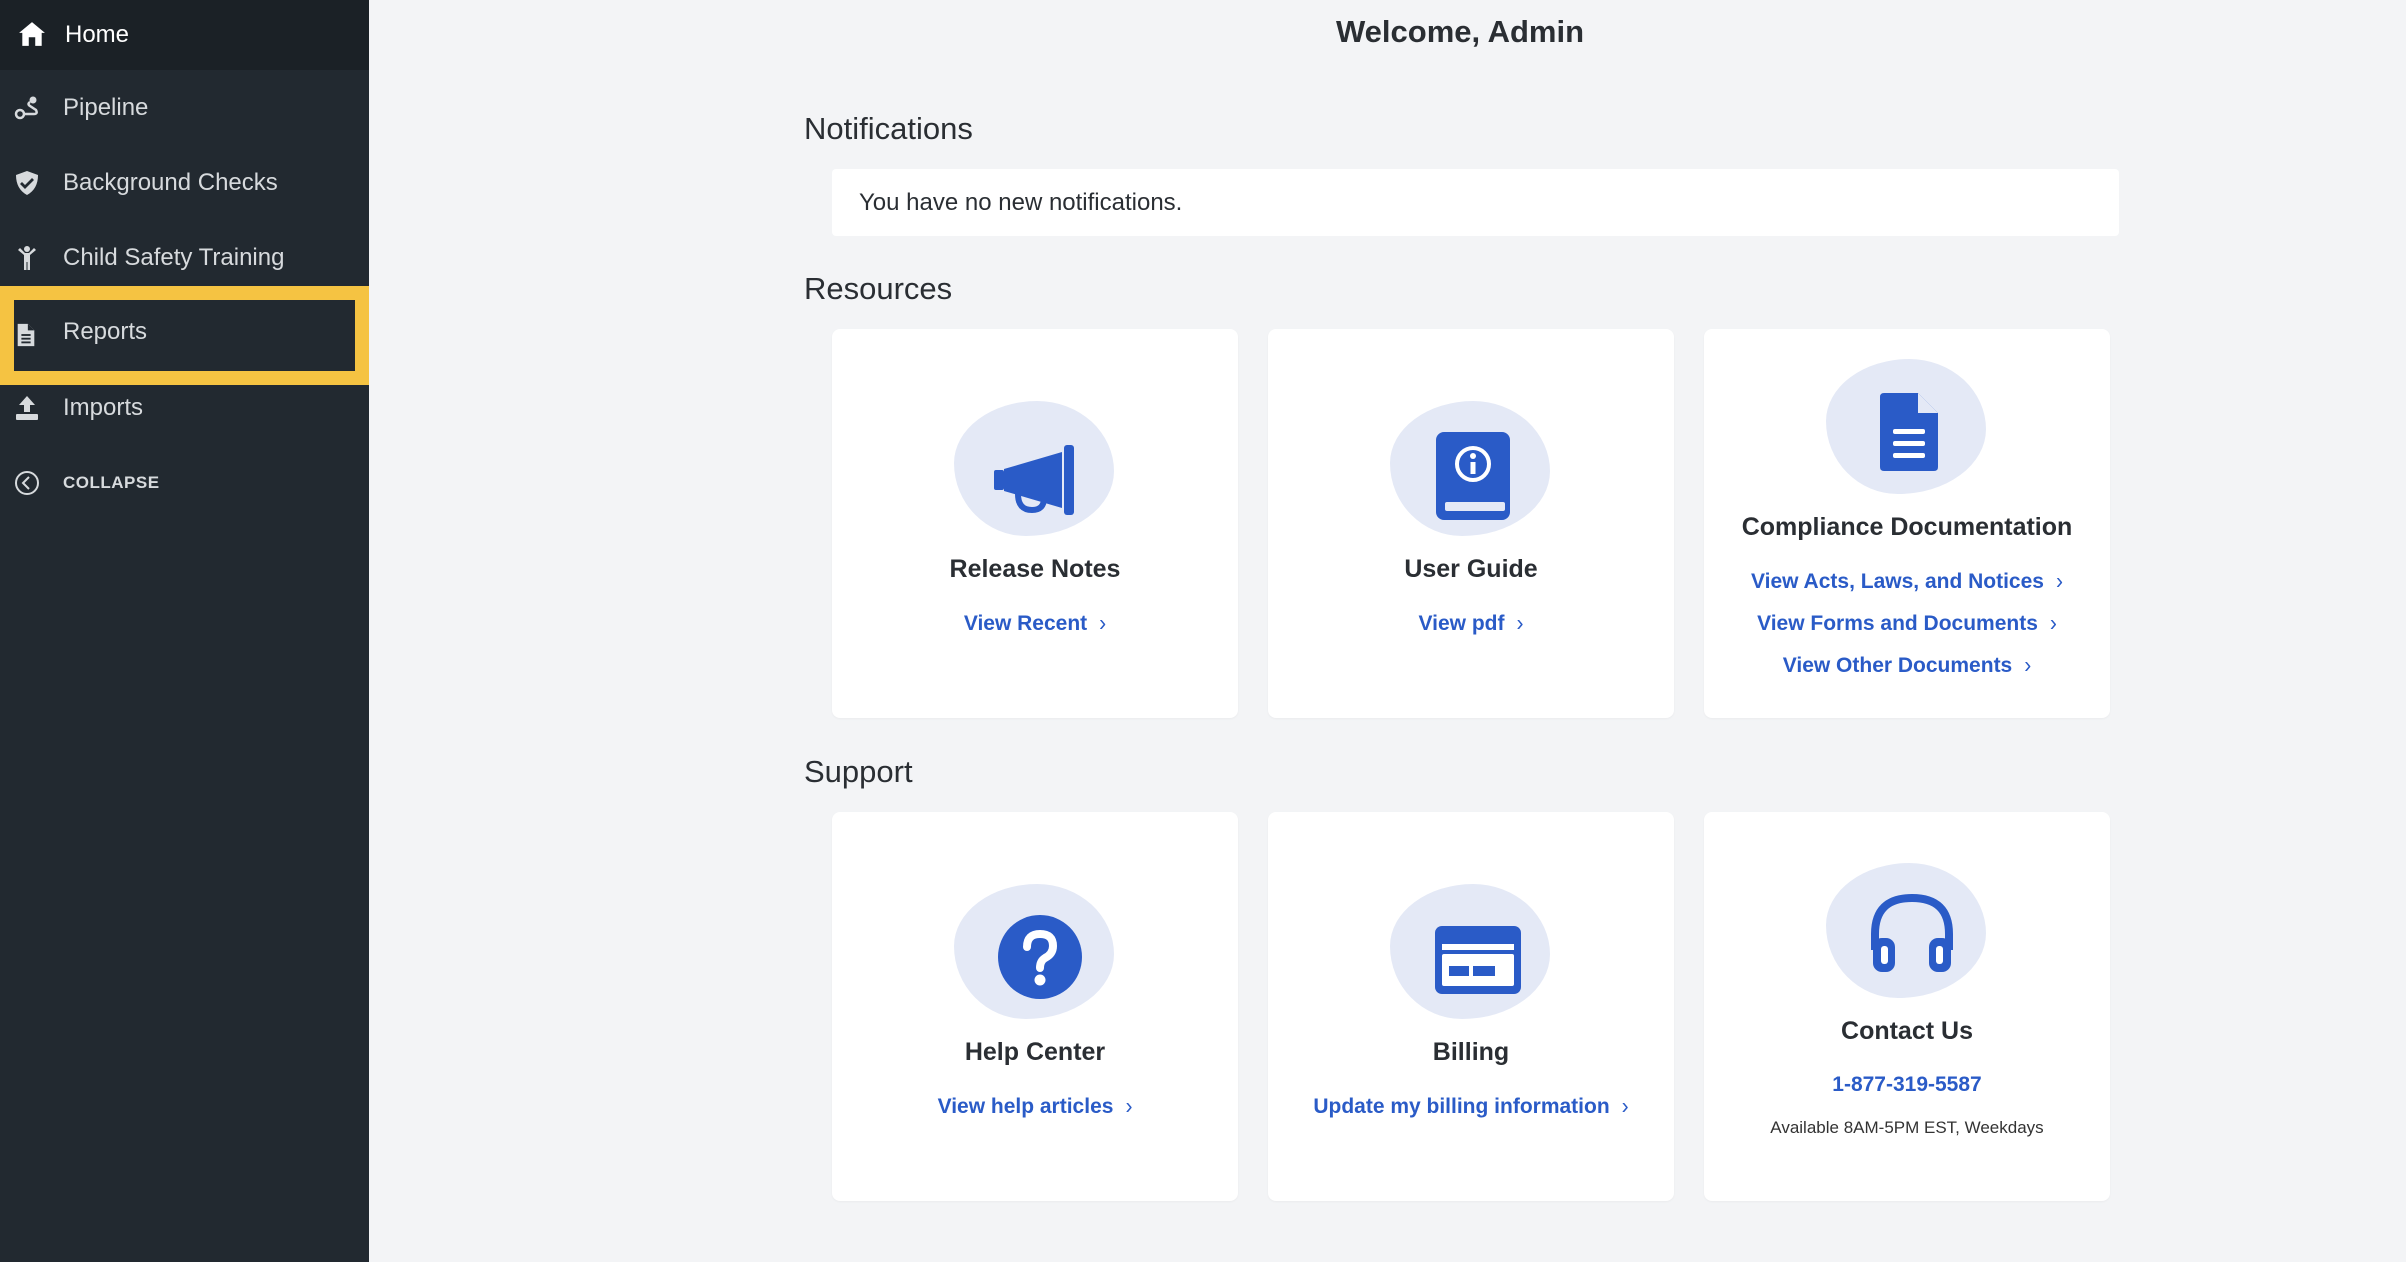  I want to click on sidebar-item-background-checks: Background Checks, so click(184, 182).